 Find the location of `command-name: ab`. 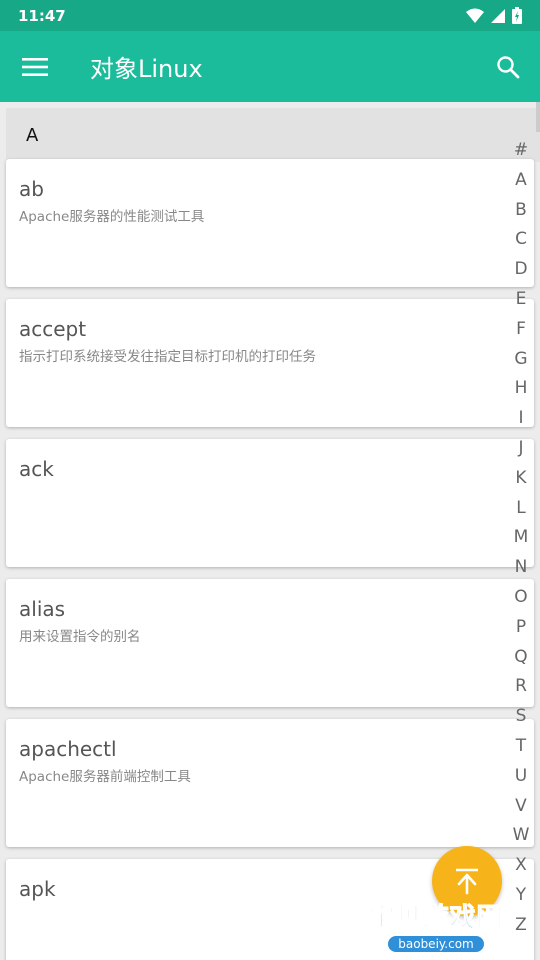

command-name: ab is located at coordinates (31, 189).